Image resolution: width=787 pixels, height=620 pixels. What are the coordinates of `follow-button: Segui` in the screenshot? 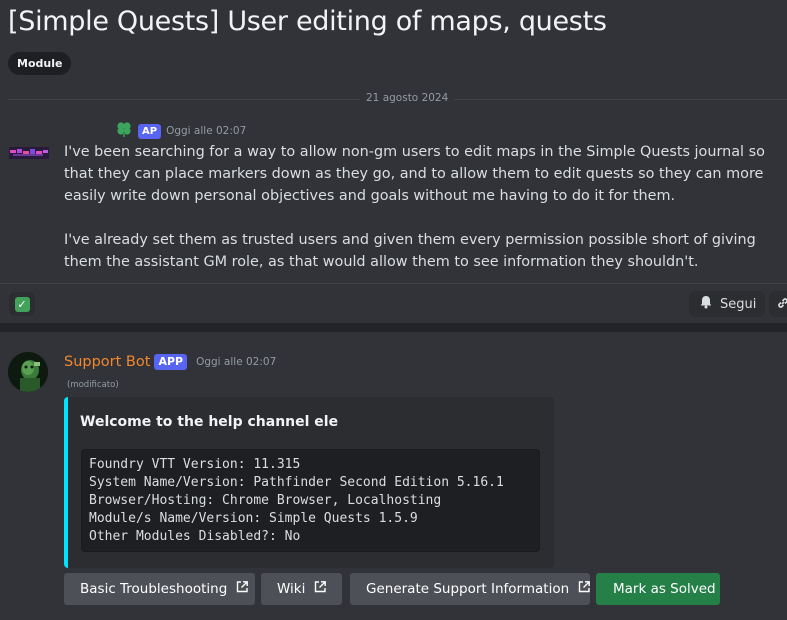 It's located at (727, 304).